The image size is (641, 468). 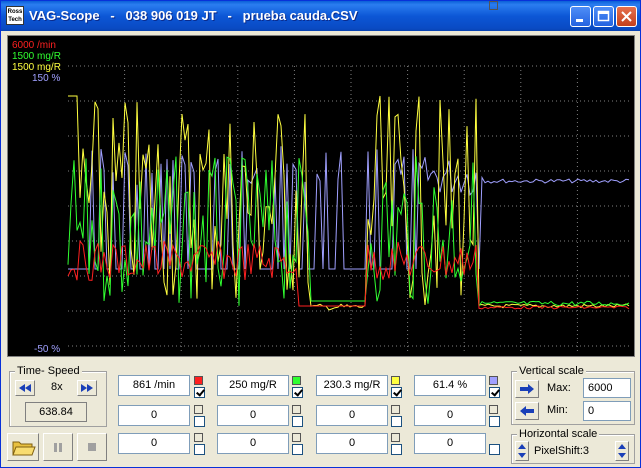 I want to click on time-speed-title: Time- Speed, so click(x=48, y=371).